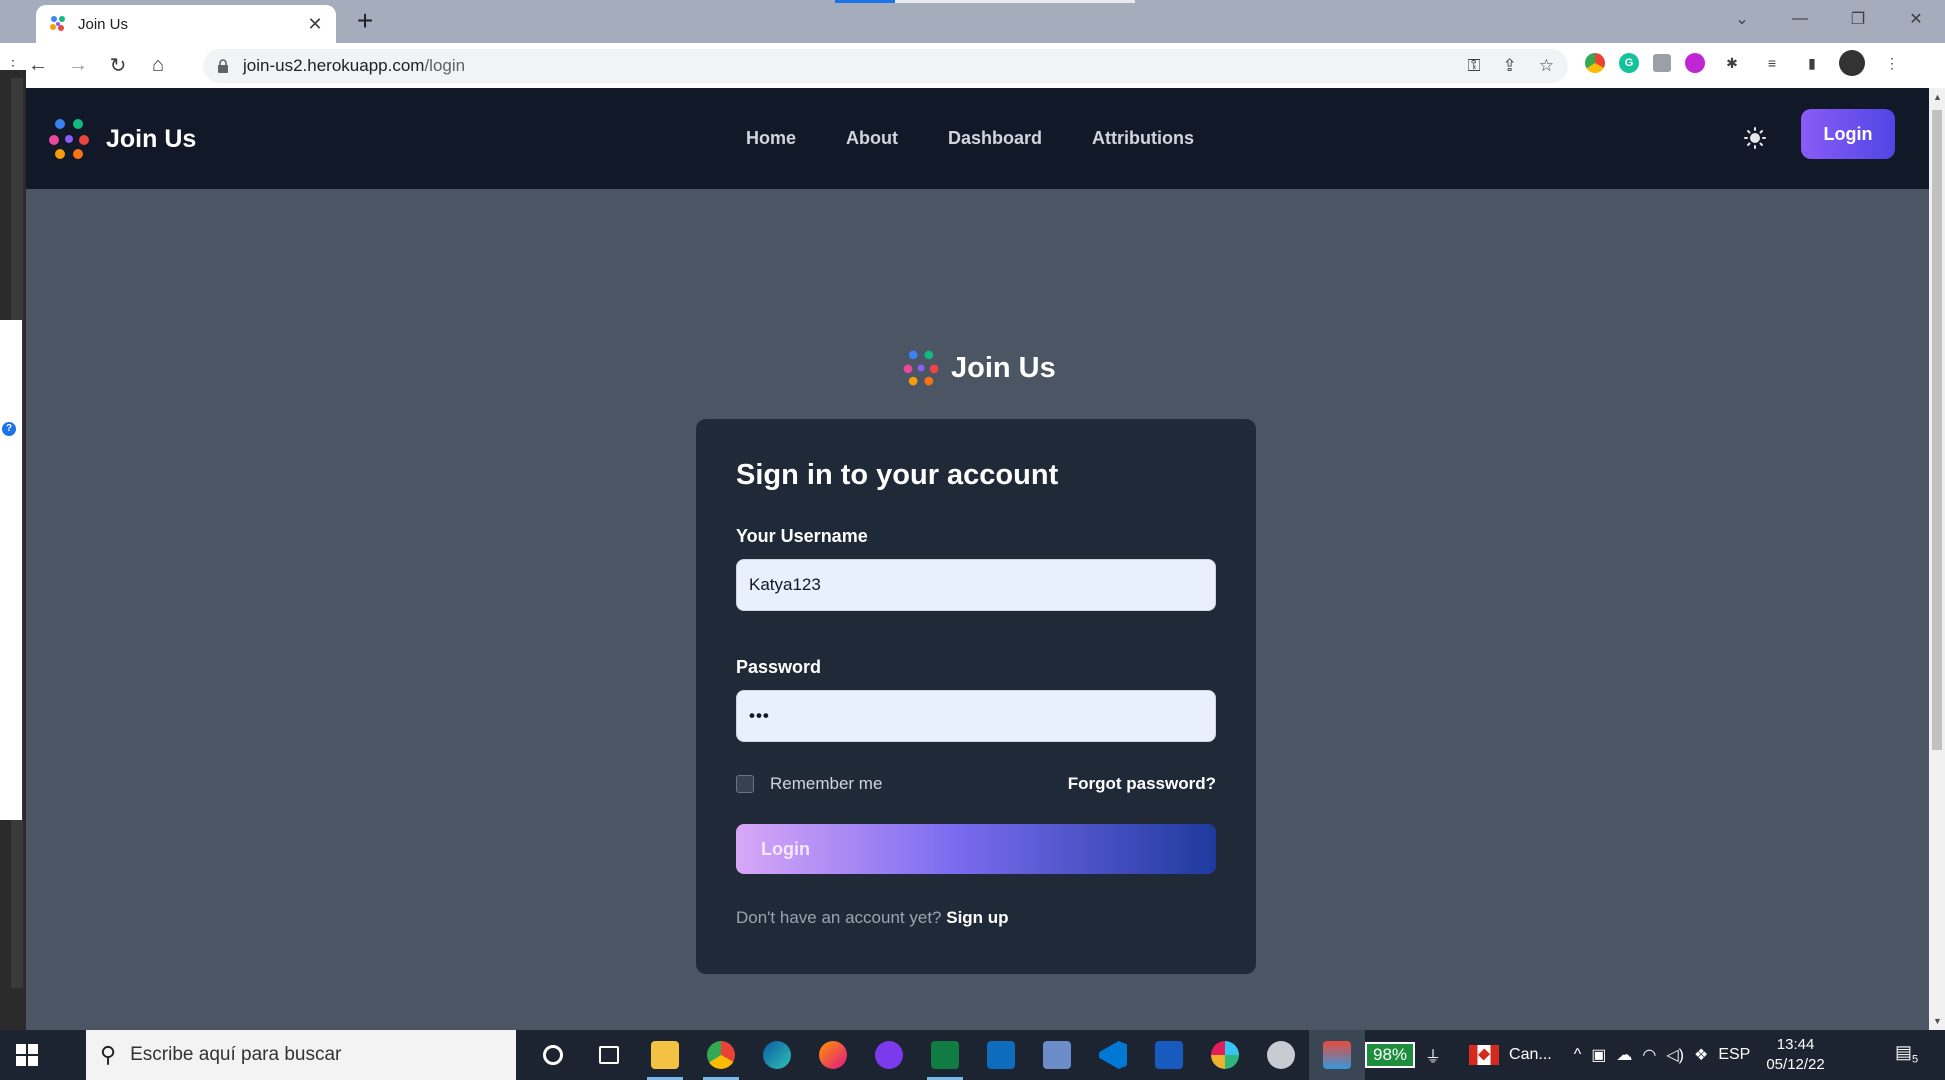 This screenshot has width=1945, height=1080. Describe the element at coordinates (1142, 784) in the screenshot. I see `forgot-password-link: Forgot password?` at that location.